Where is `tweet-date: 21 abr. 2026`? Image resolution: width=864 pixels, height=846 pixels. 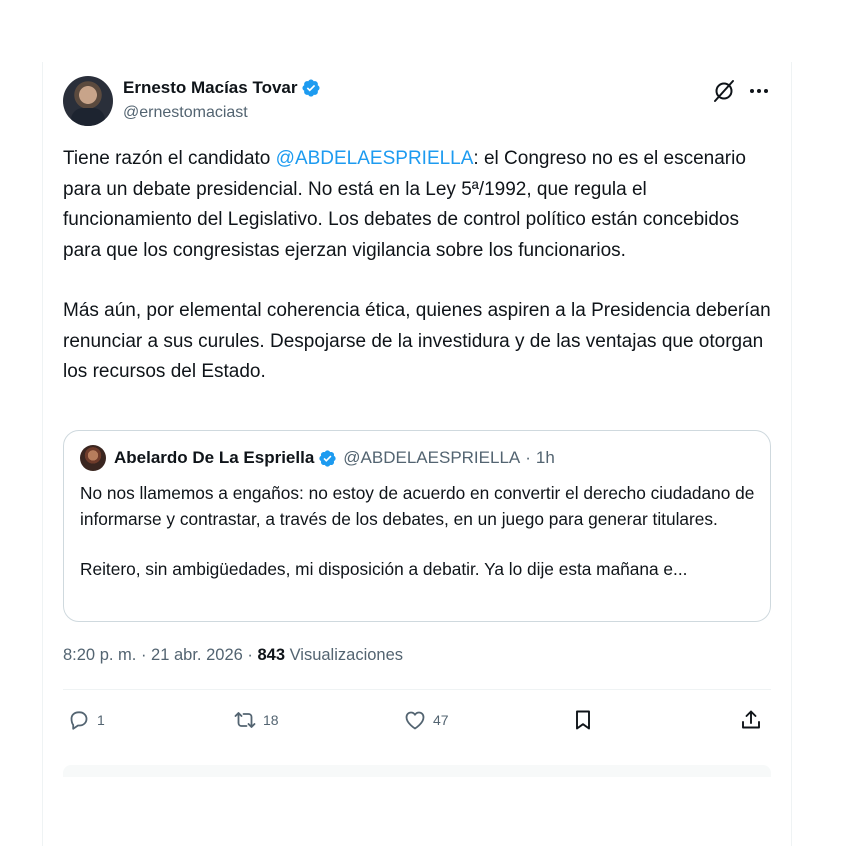 tweet-date: 21 abr. 2026 is located at coordinates (197, 655).